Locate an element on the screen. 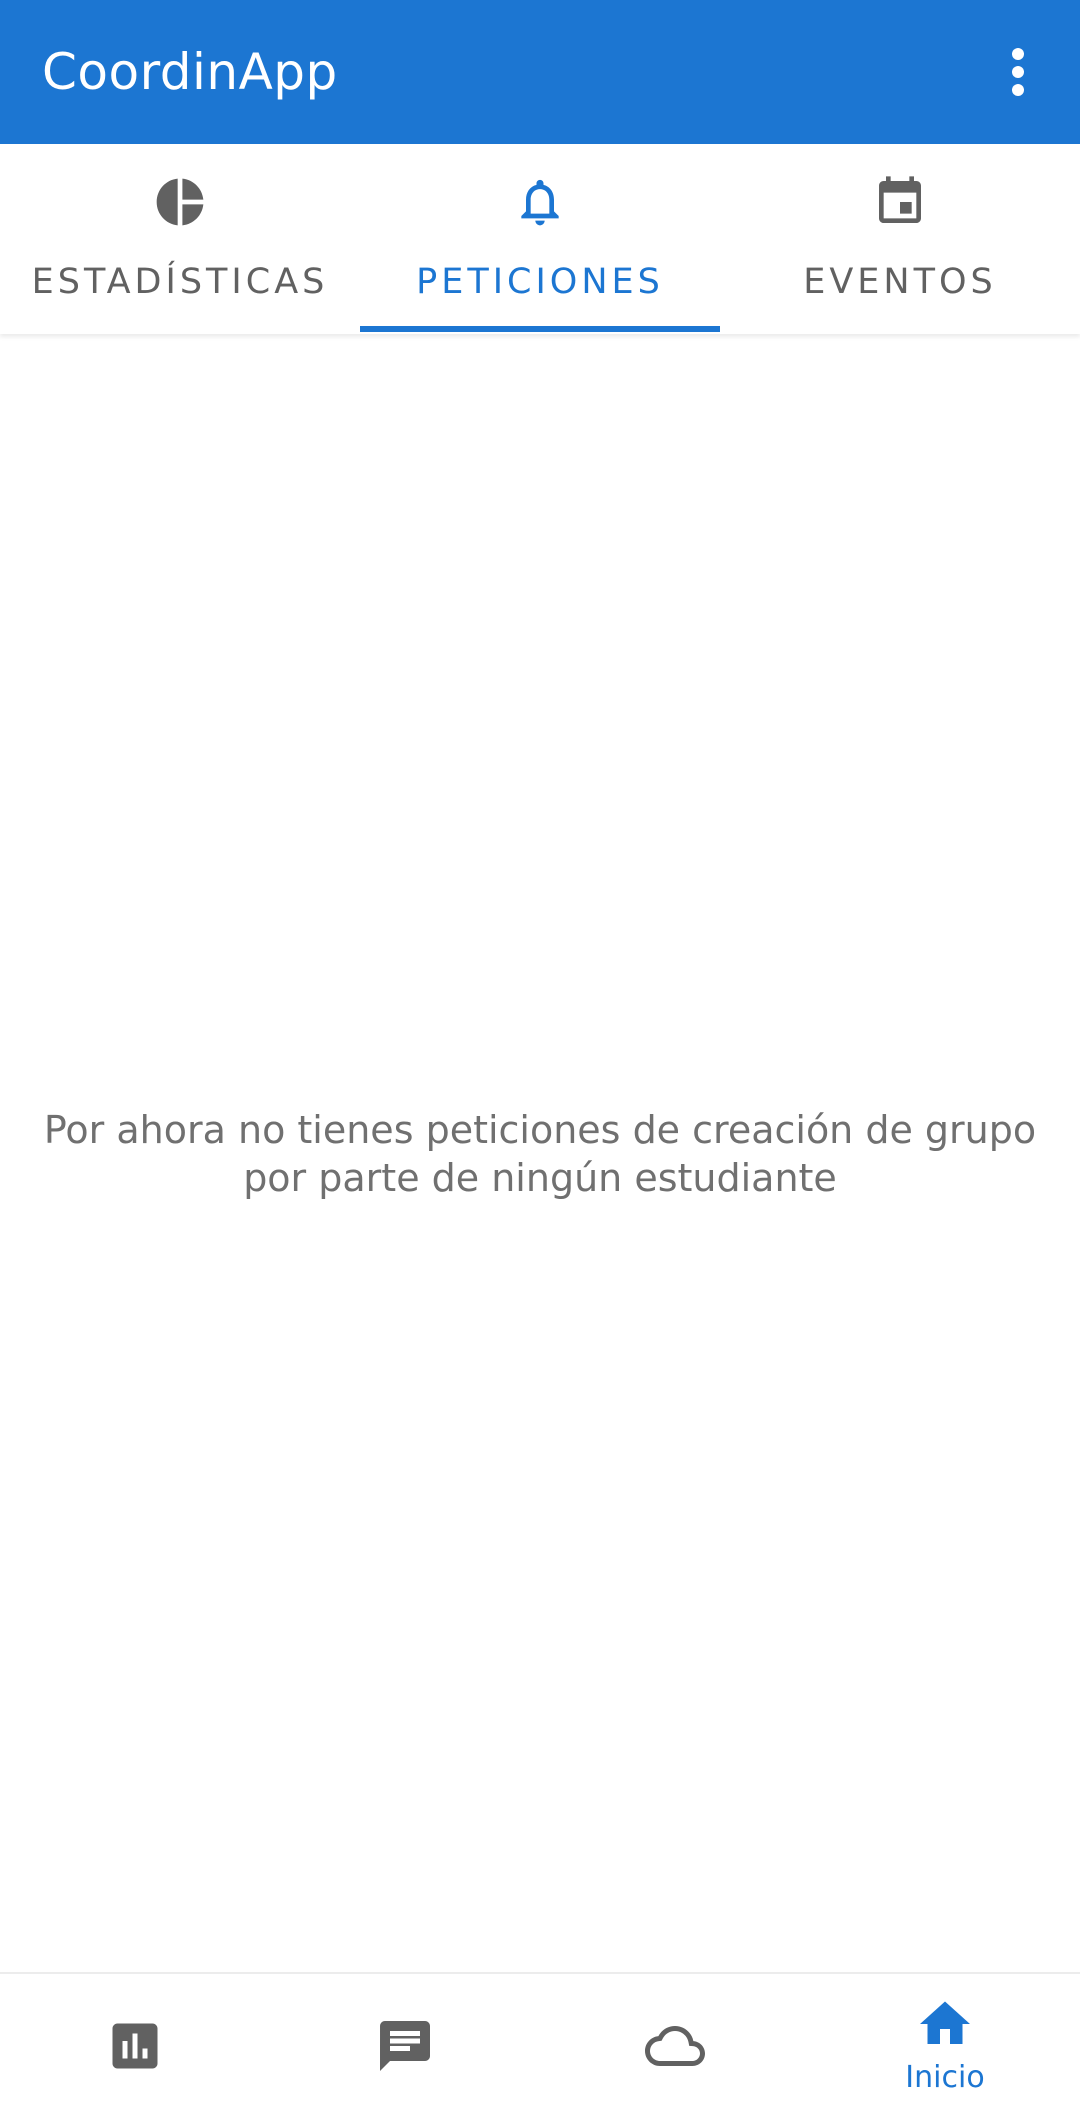  tab-estadisticas: ESTADÍSTICAS is located at coordinates (180, 239).